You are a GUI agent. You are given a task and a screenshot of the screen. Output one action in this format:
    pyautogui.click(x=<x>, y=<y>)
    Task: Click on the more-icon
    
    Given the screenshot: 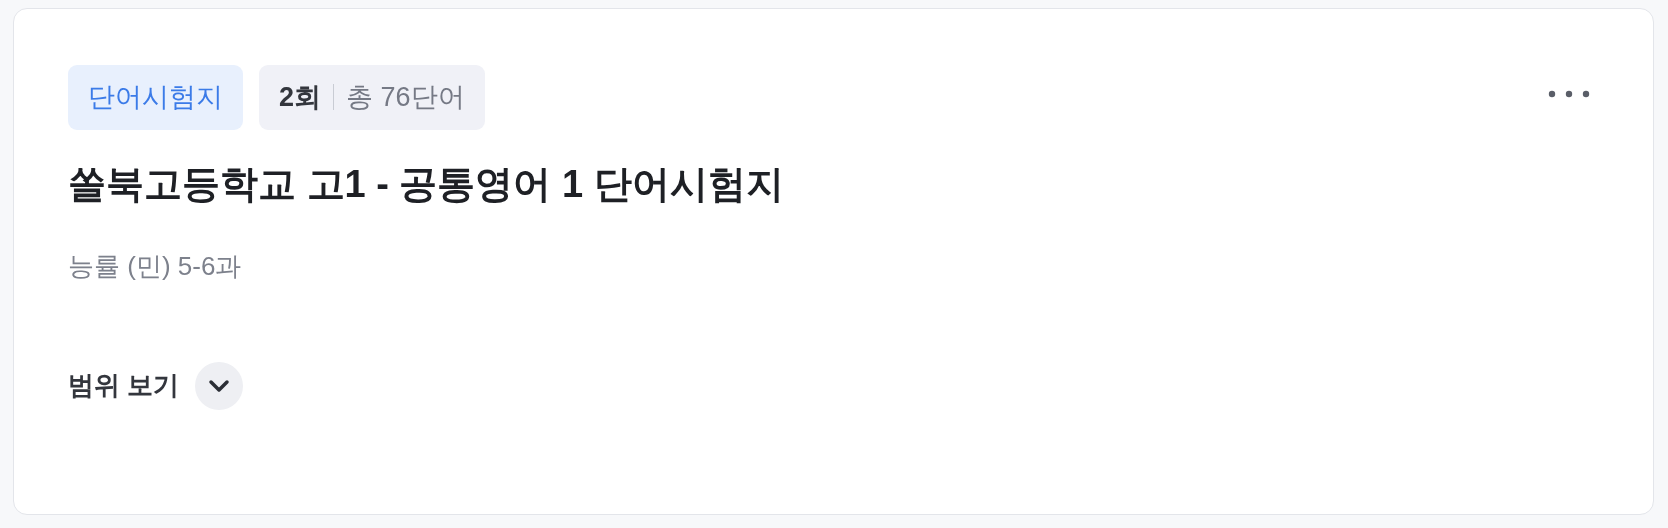 What is the action you would take?
    pyautogui.click(x=1569, y=94)
    